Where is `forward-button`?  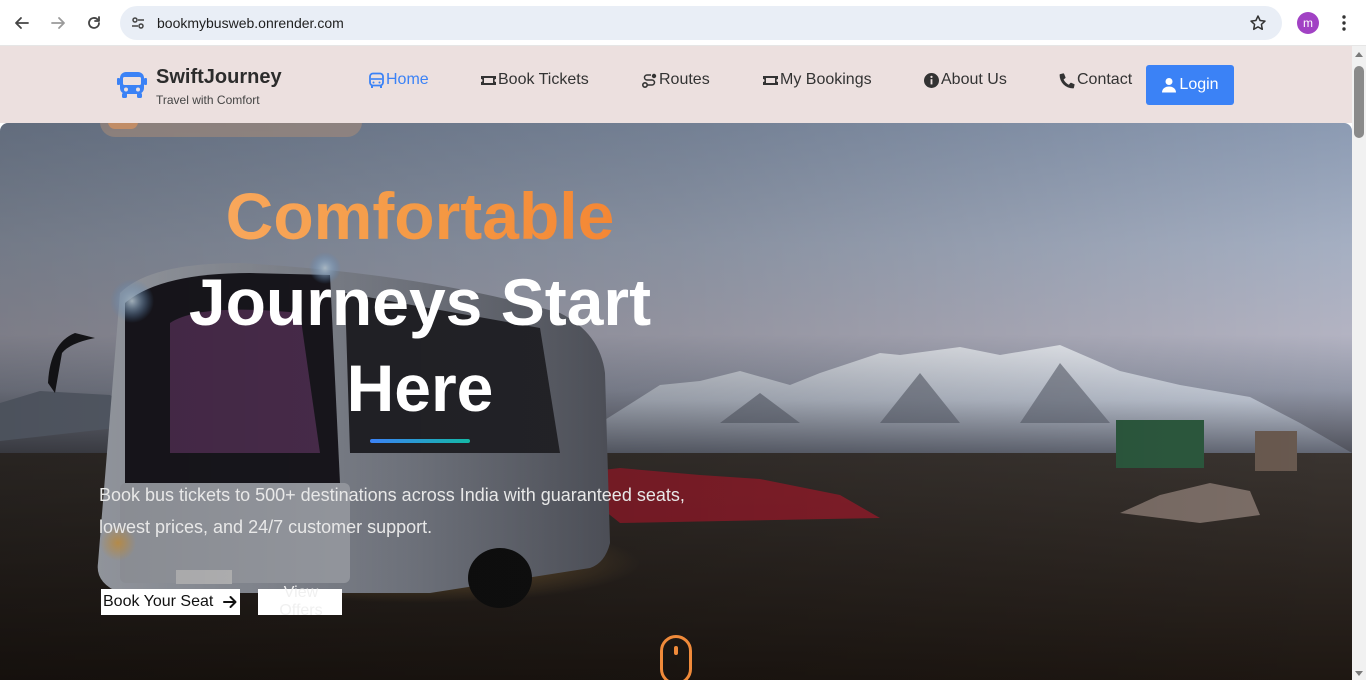
forward-button is located at coordinates (58, 23).